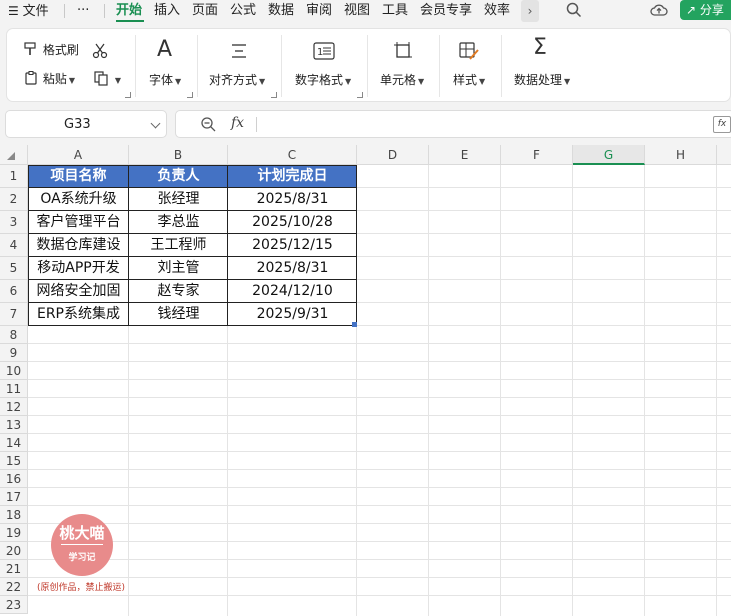  What do you see at coordinates (178, 155) in the screenshot?
I see `column-header-b: B` at bounding box center [178, 155].